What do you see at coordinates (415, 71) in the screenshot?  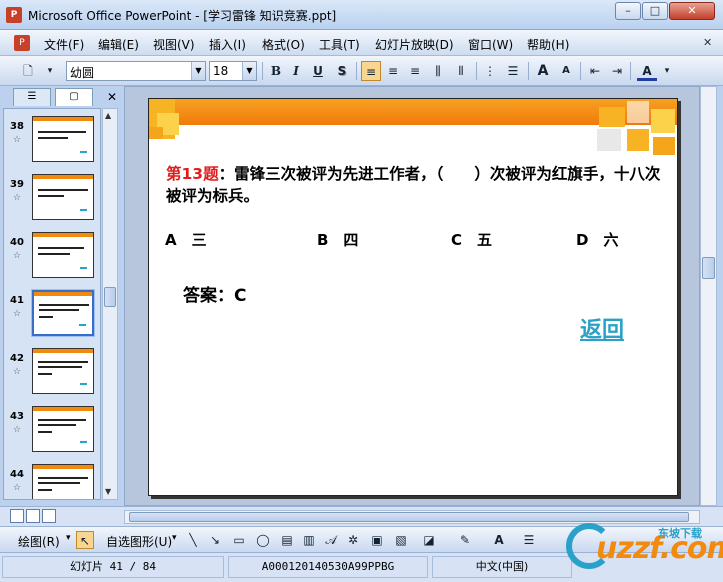 I see `align-right-button: ≡` at bounding box center [415, 71].